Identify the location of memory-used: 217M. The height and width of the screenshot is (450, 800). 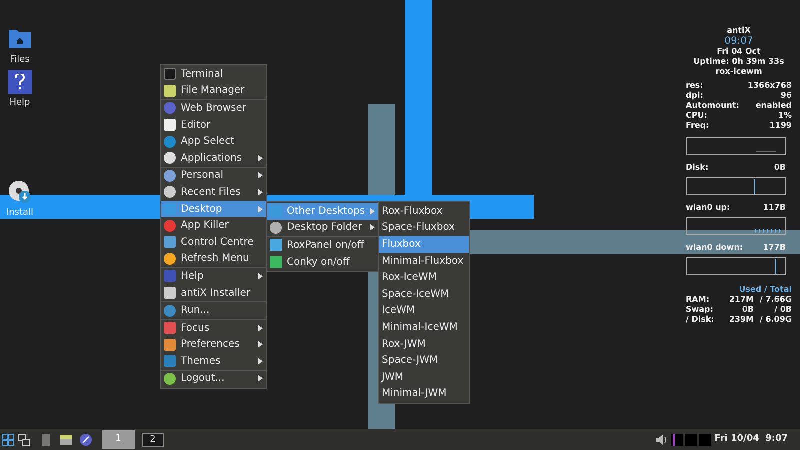
(741, 300).